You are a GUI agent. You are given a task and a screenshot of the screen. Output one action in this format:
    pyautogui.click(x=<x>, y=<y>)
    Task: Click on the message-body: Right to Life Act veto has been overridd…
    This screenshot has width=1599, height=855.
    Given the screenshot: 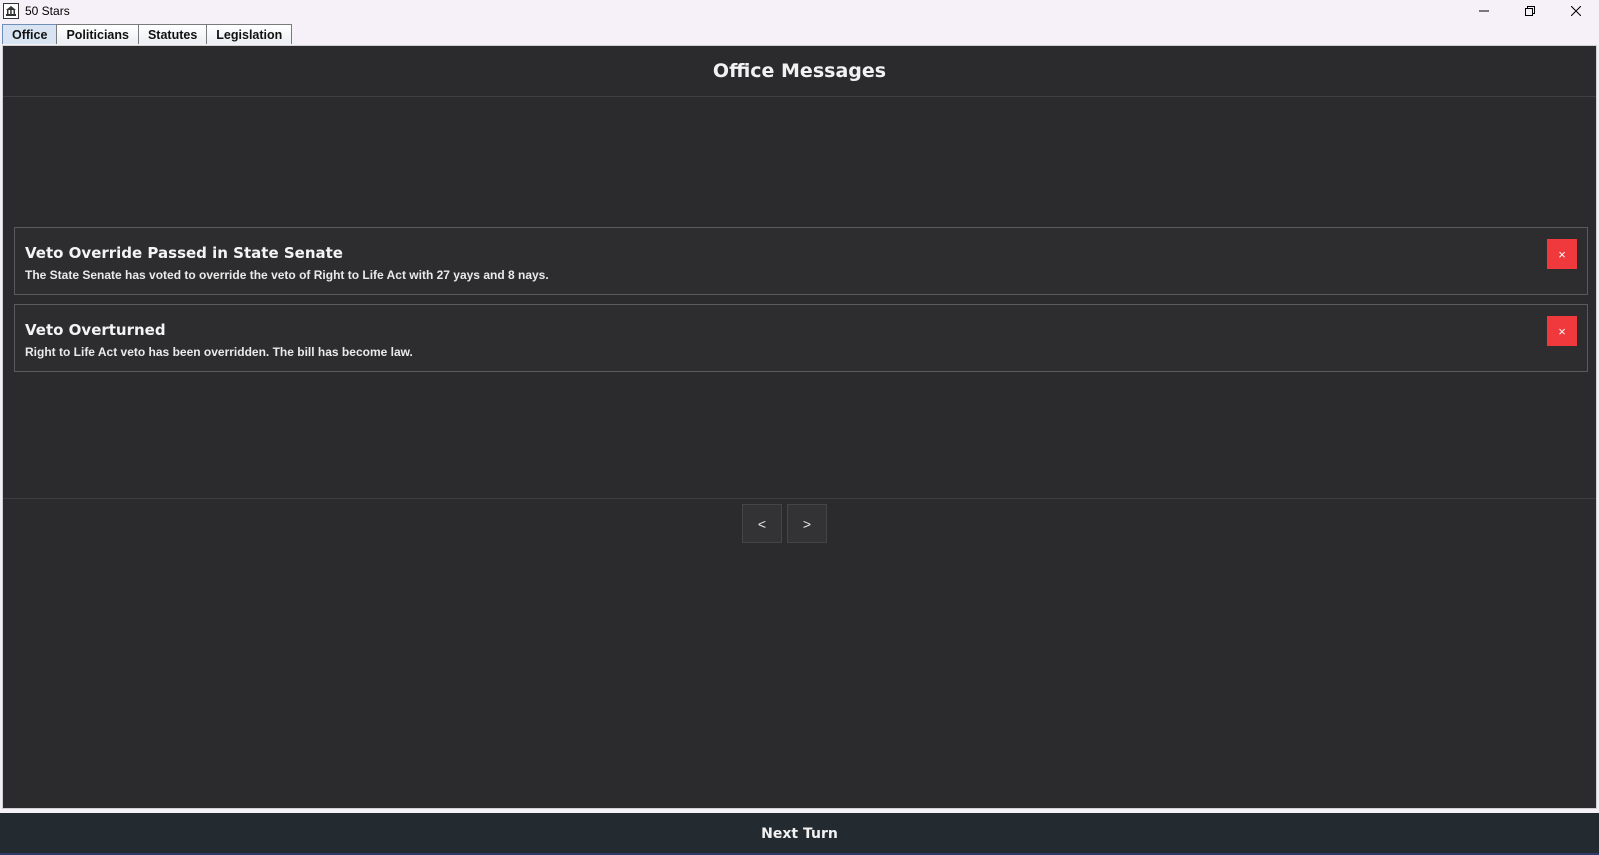 What is the action you would take?
    pyautogui.click(x=219, y=352)
    